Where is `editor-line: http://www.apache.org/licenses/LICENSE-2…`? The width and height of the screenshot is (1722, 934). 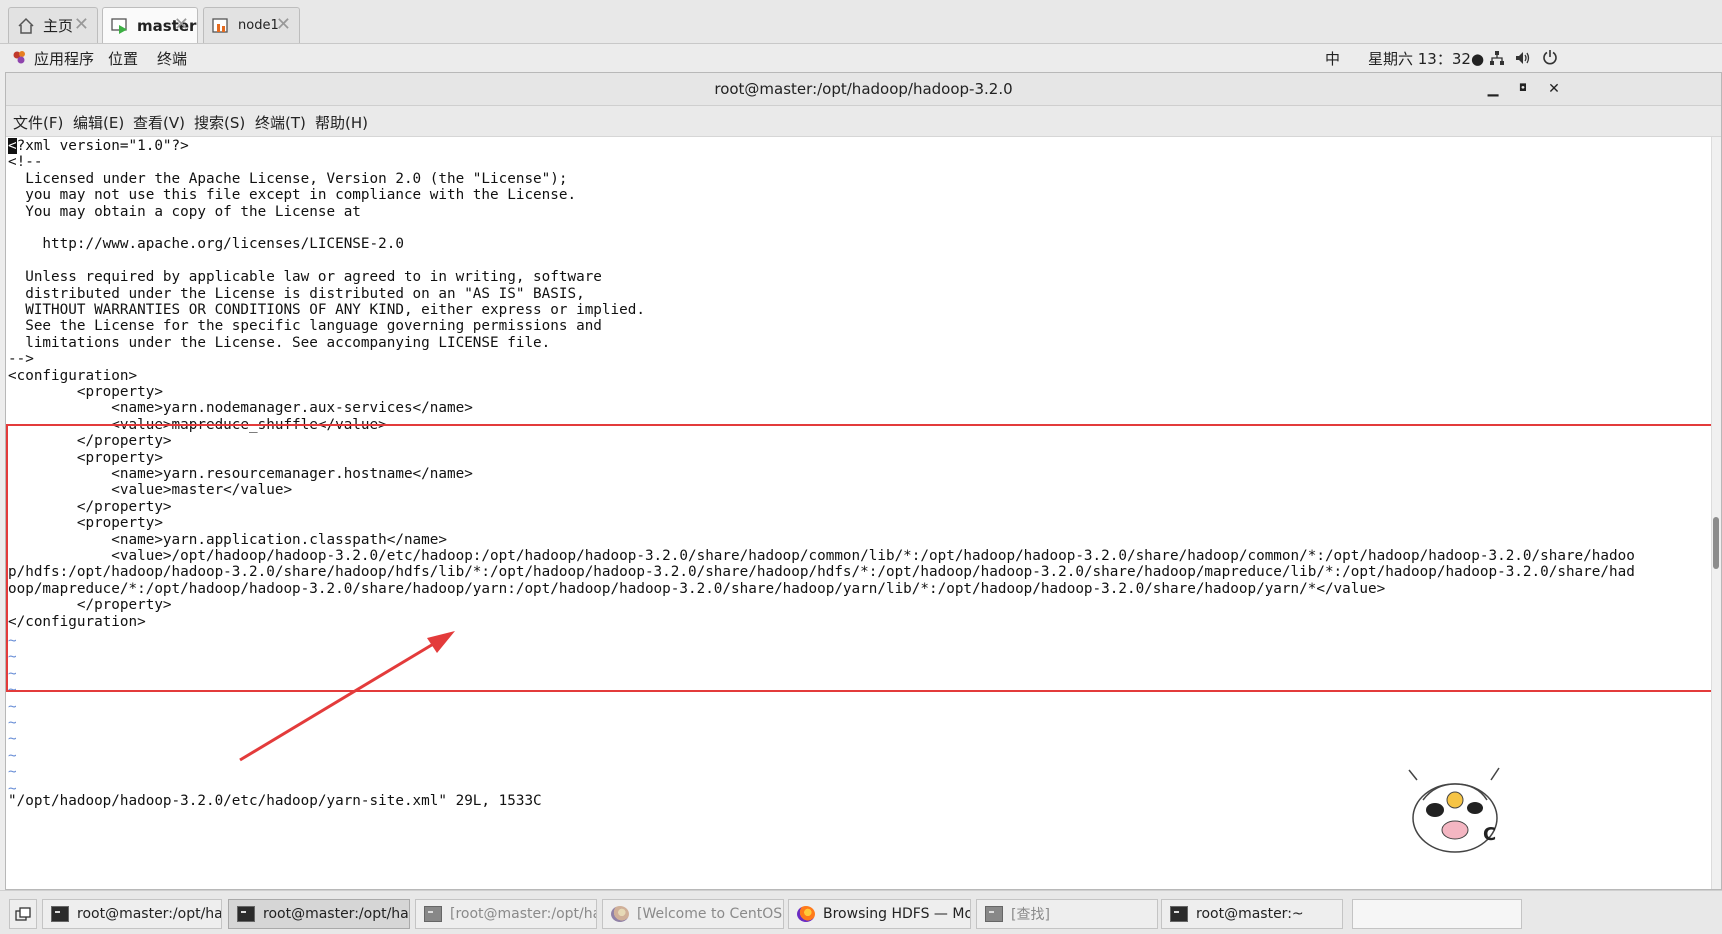
editor-line: http://www.apache.org/licenses/LICENSE-2… is located at coordinates (206, 244).